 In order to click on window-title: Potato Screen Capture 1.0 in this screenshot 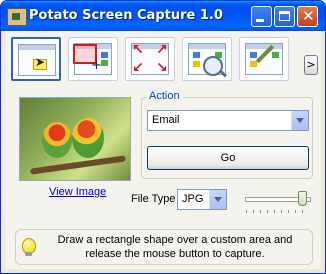, I will do `click(126, 15)`.